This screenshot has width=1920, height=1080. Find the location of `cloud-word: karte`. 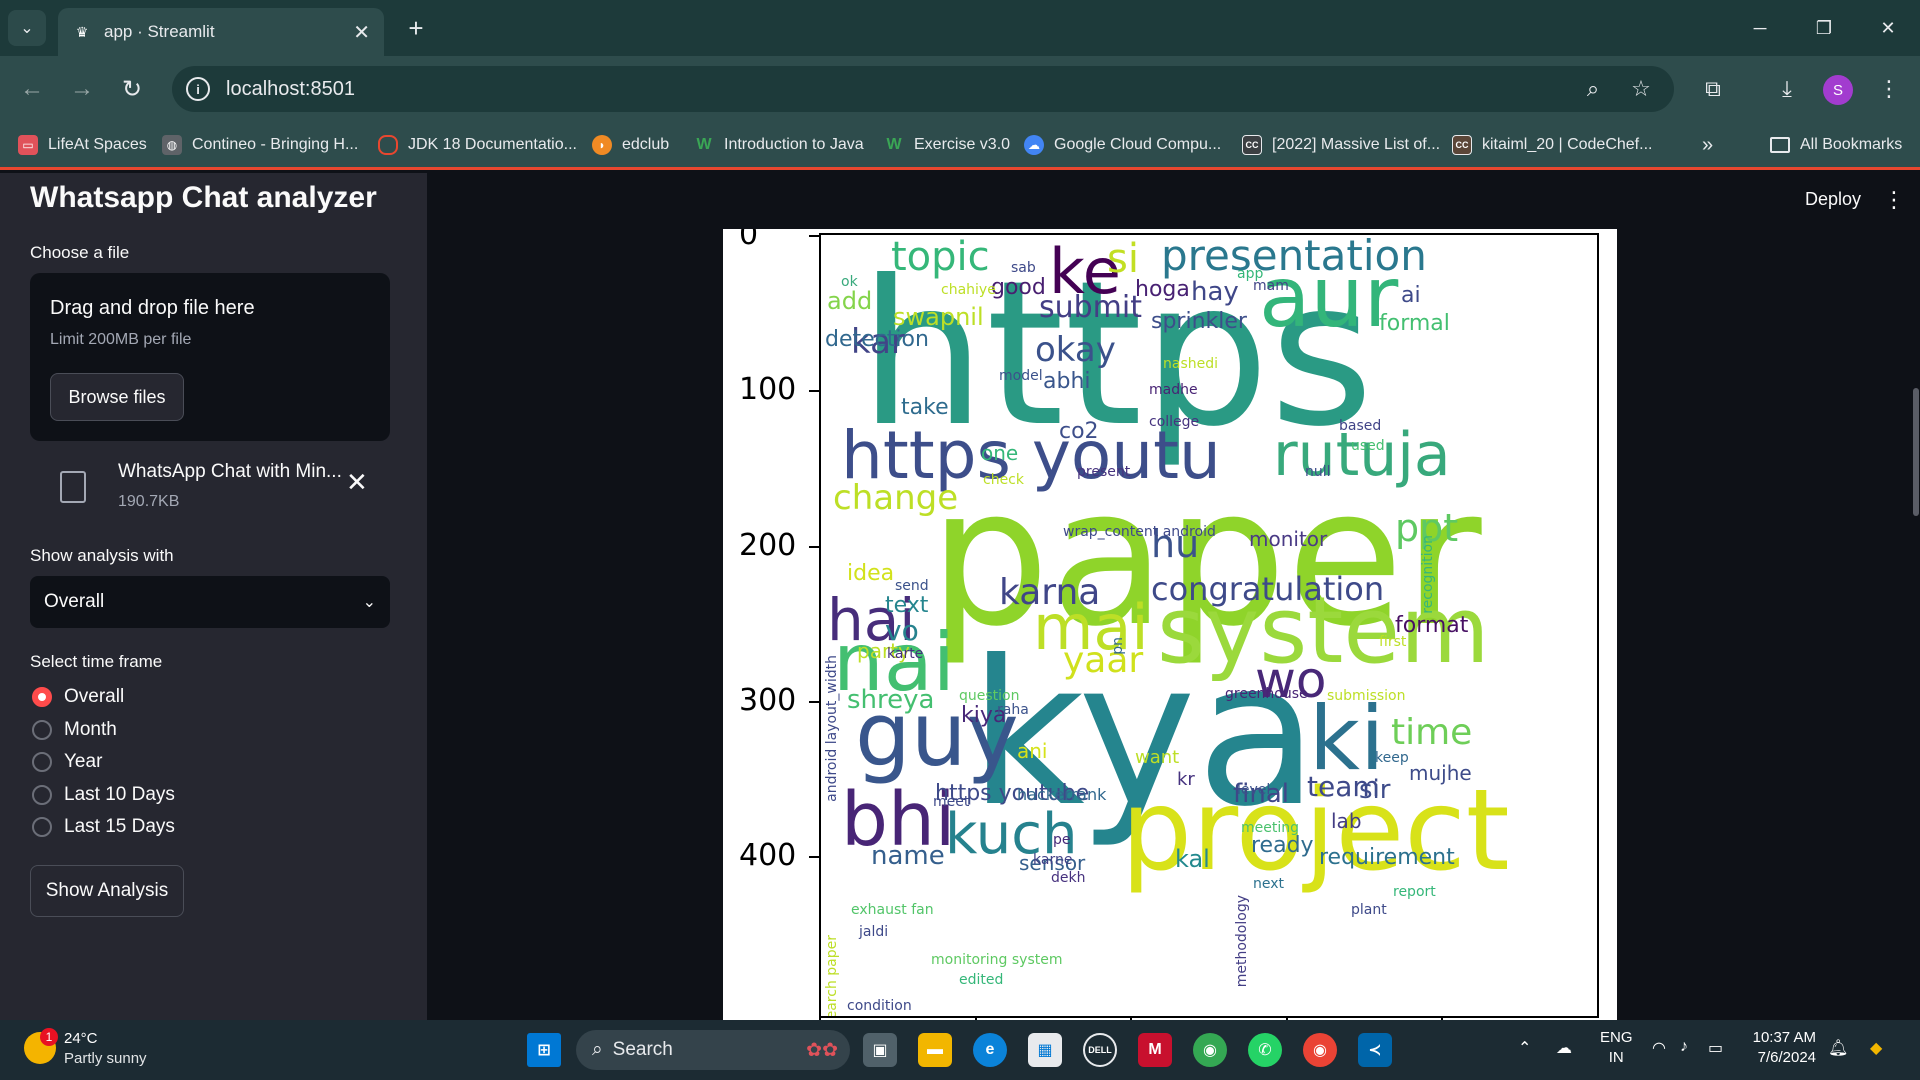

cloud-word: karte is located at coordinates (905, 654).